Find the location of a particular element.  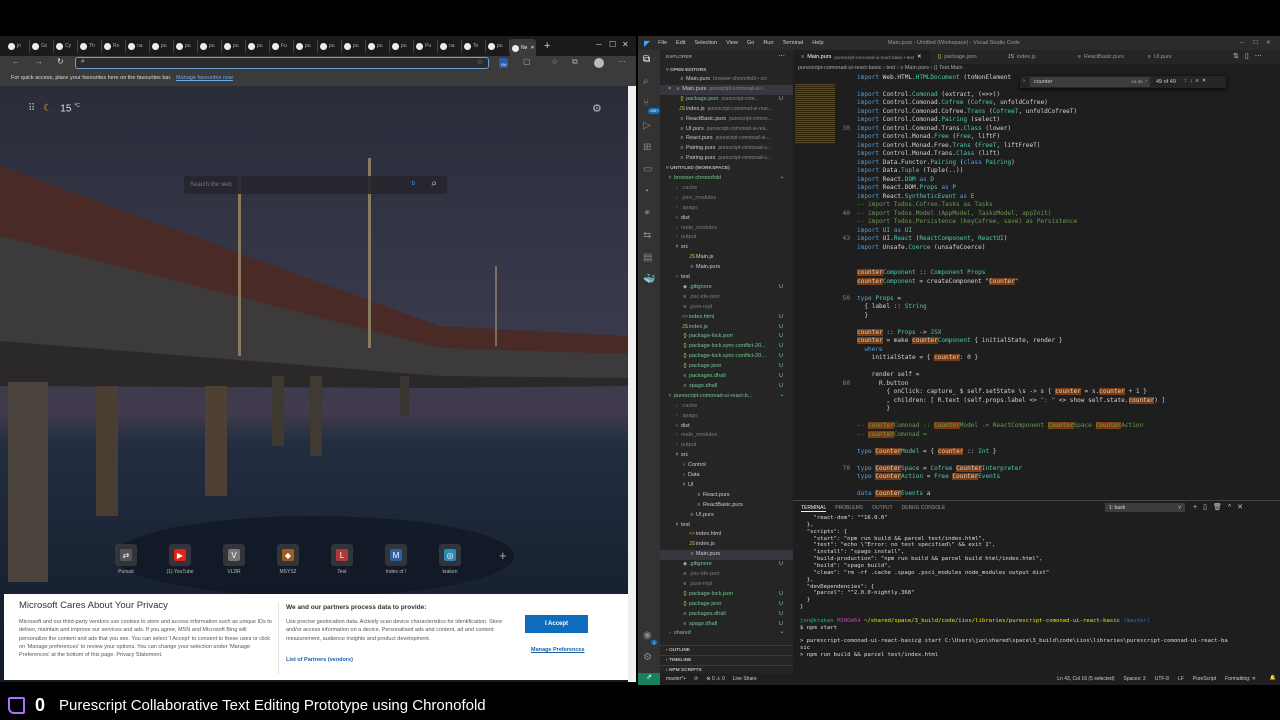

profile-avatar is located at coordinates (599, 63).